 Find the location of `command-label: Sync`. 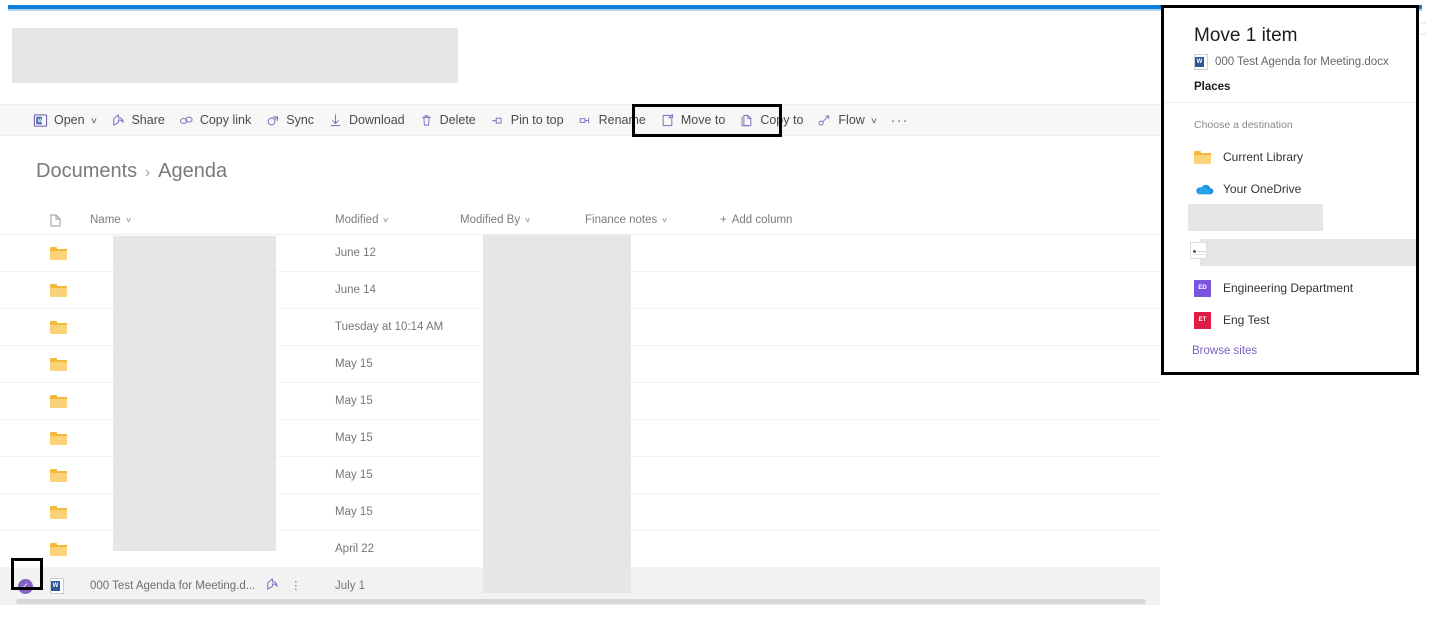

command-label: Sync is located at coordinates (300, 119).